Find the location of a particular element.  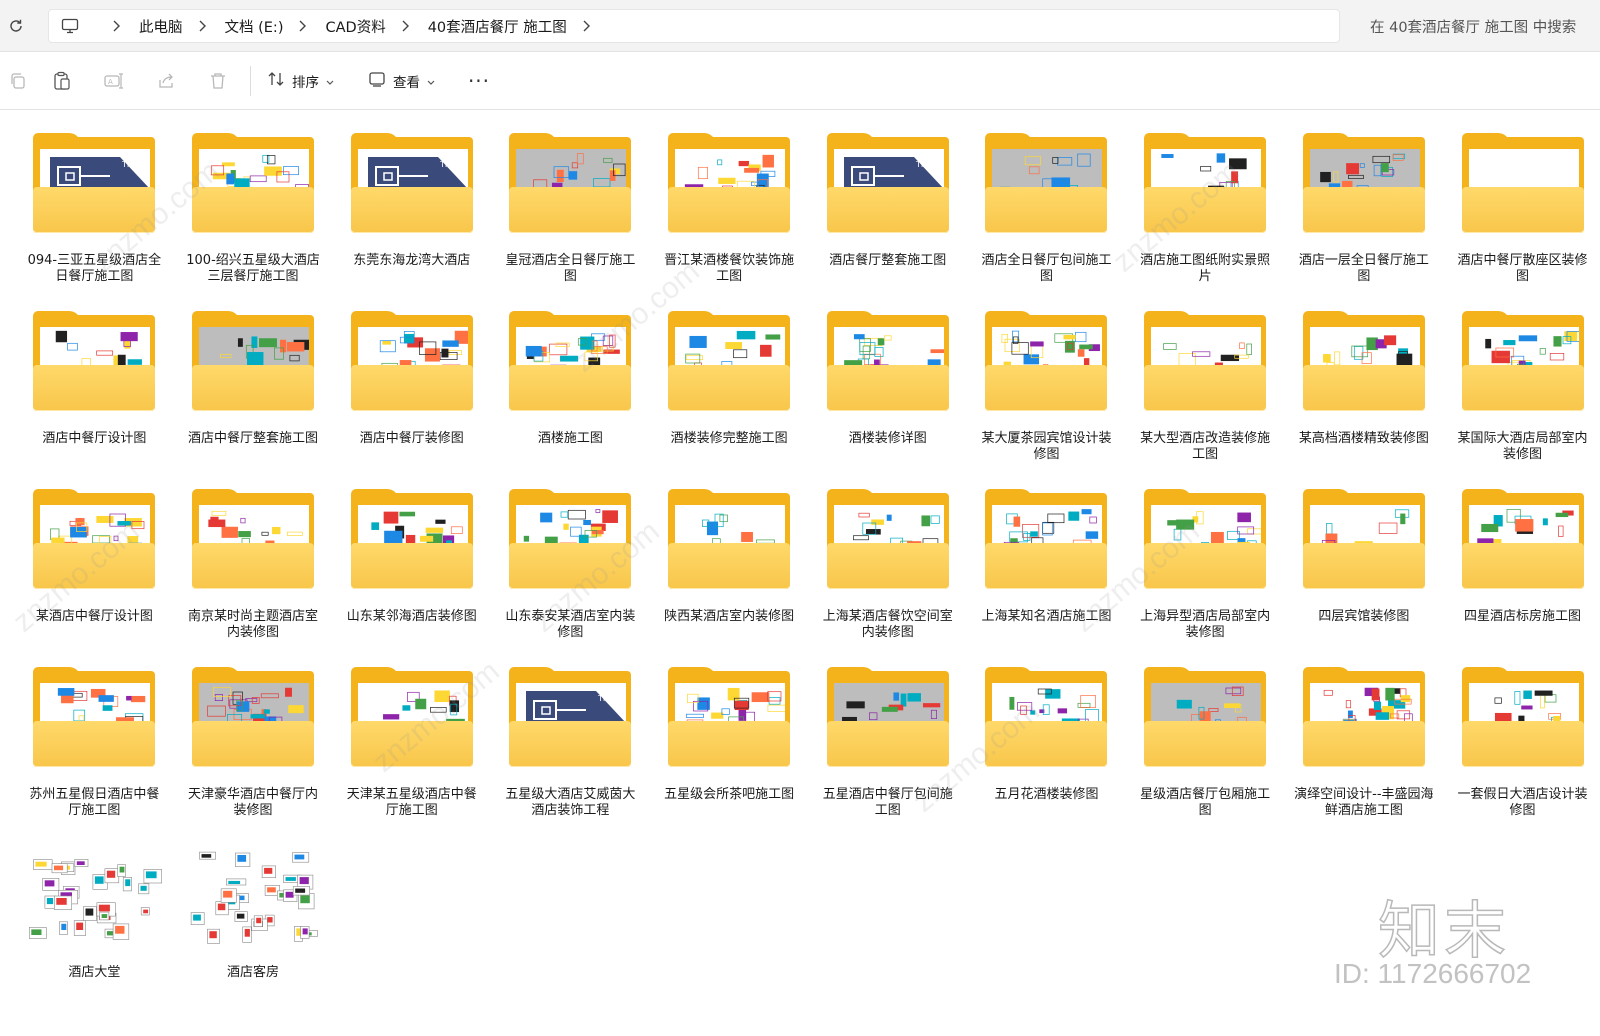

folder-item: 某酒店中餐厅设计图 is located at coordinates (94, 568).